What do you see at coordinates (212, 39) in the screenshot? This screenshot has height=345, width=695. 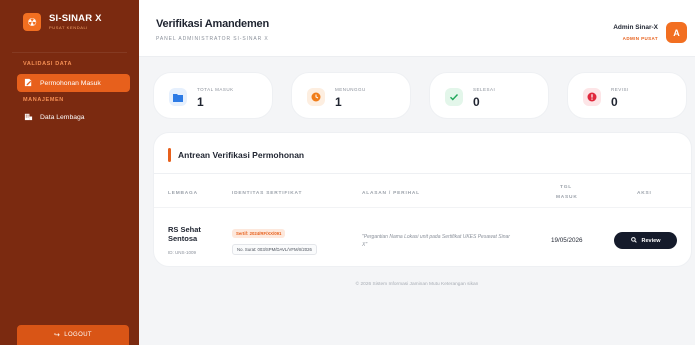 I see `page-subtitle: PANEL ADMINISTRATOR SI-SINAR X` at bounding box center [212, 39].